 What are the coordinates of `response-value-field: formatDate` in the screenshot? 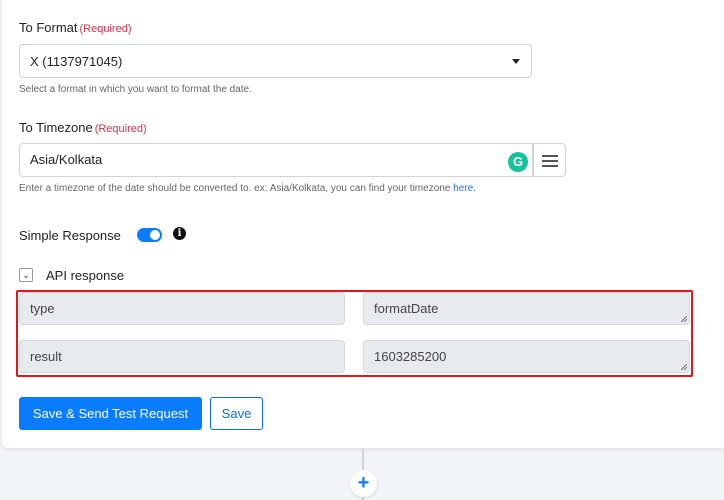 It's located at (526, 308).